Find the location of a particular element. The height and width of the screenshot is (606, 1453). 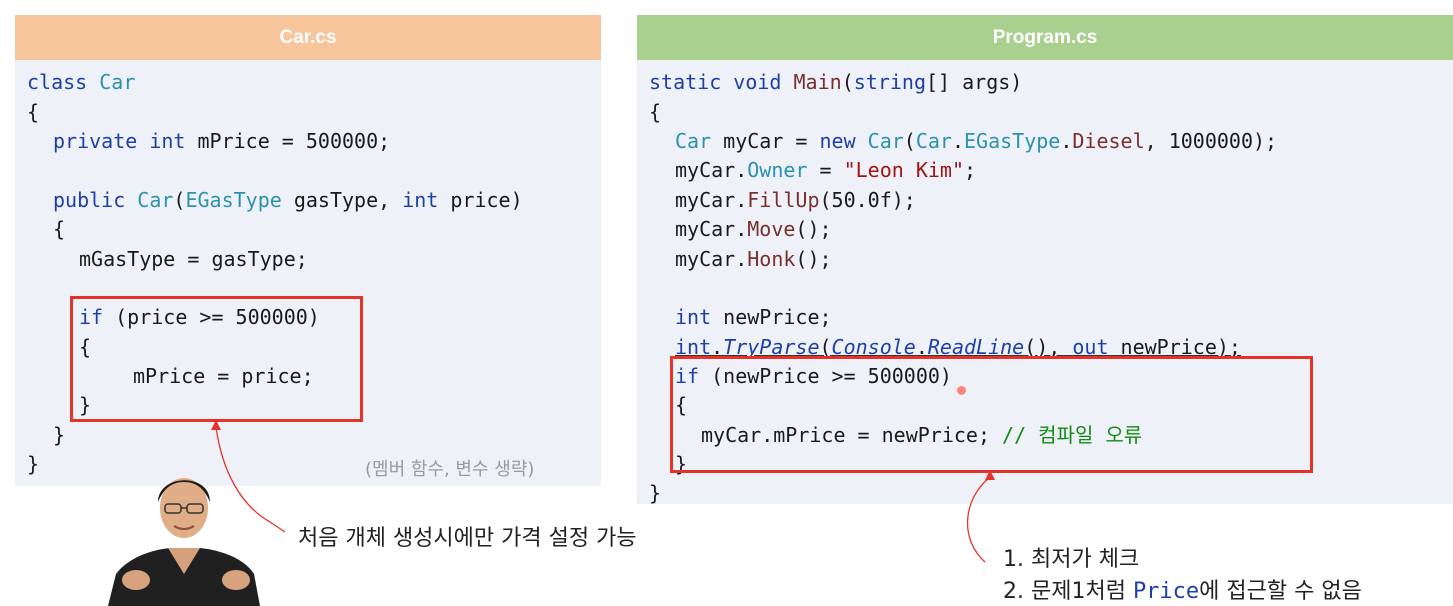

right-caption-2-text-end: 에 접근할 수 없음 is located at coordinates (1280, 591).